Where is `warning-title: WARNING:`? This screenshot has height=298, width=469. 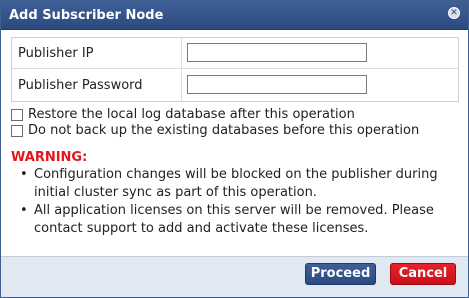
warning-title: WARNING: is located at coordinates (49, 157).